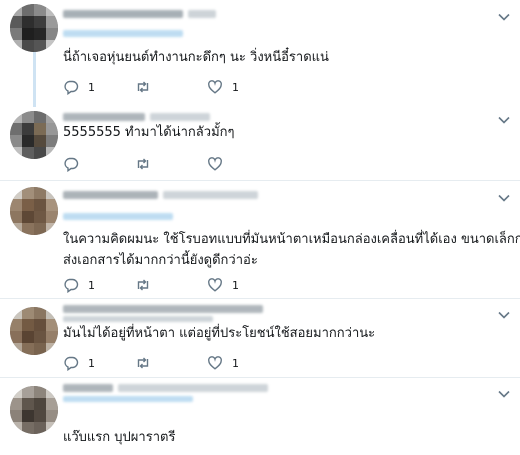 This screenshot has height=455, width=520. I want to click on like-button, so click(219, 164).